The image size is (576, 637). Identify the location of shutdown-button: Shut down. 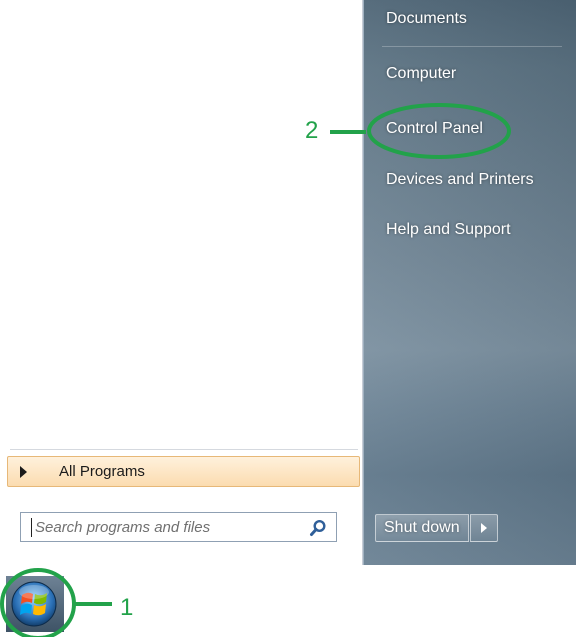
(422, 528).